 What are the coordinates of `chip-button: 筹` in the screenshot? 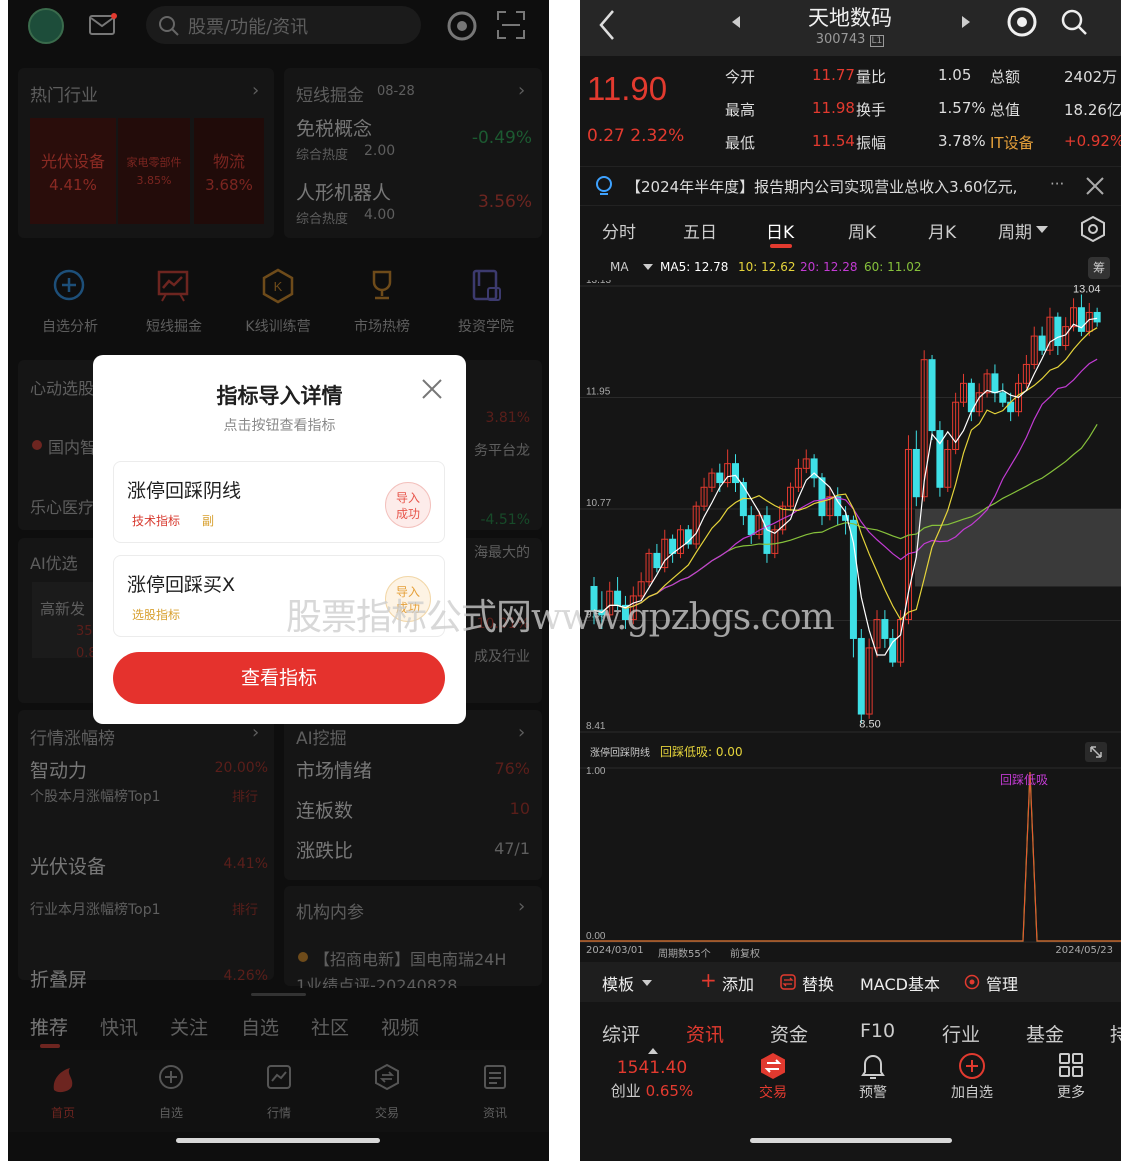 It's located at (1099, 268).